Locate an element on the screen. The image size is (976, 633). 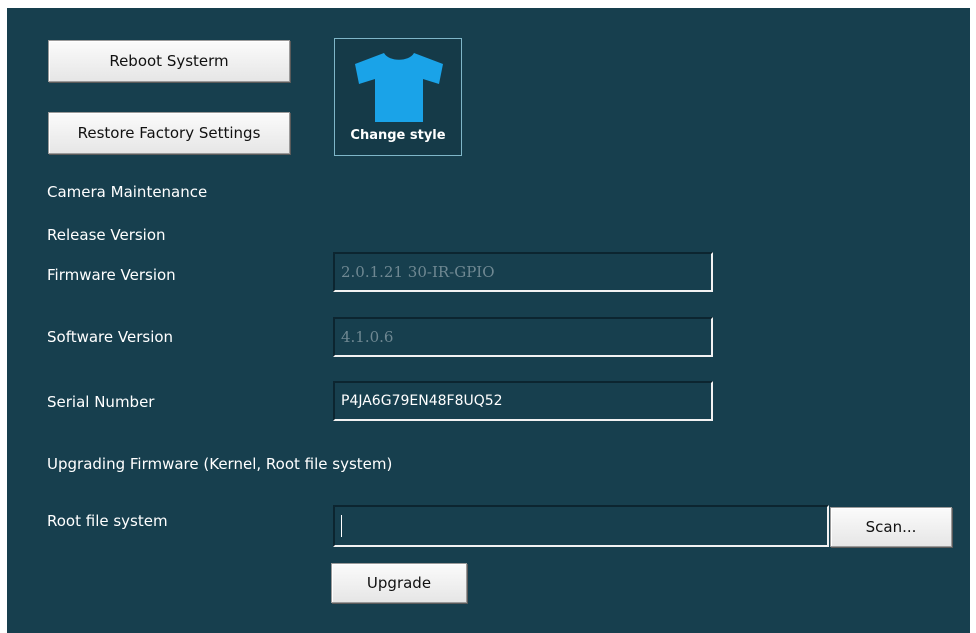
software-version-field: 4.1.0.6 is located at coordinates (523, 337).